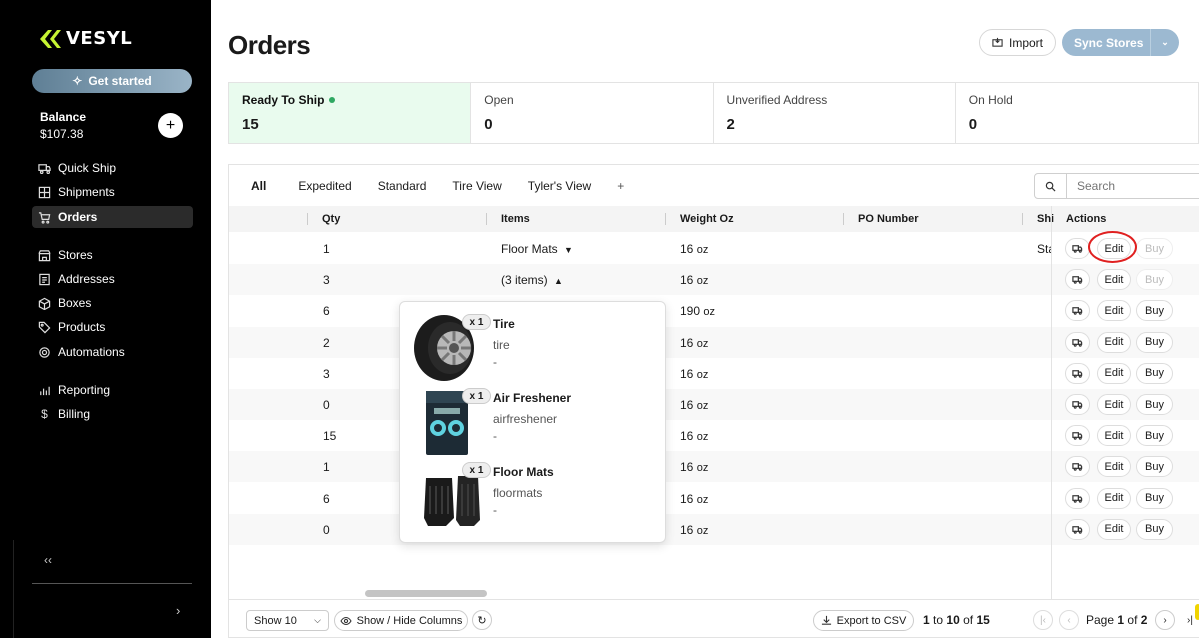  Describe the element at coordinates (112, 255) in the screenshot. I see `sidebar-item-stores: Stores` at that location.